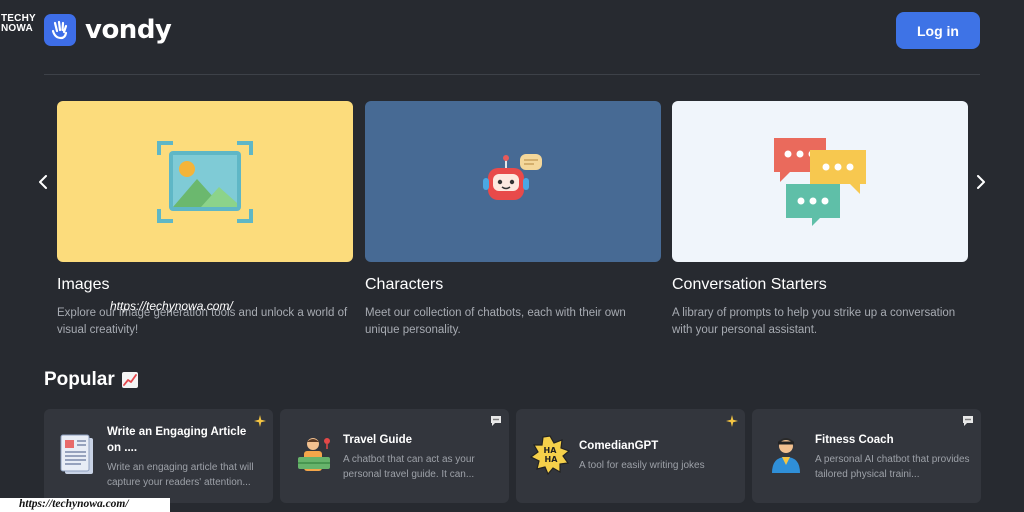 The height and width of the screenshot is (512, 1024). I want to click on login-button: Log in, so click(938, 30).